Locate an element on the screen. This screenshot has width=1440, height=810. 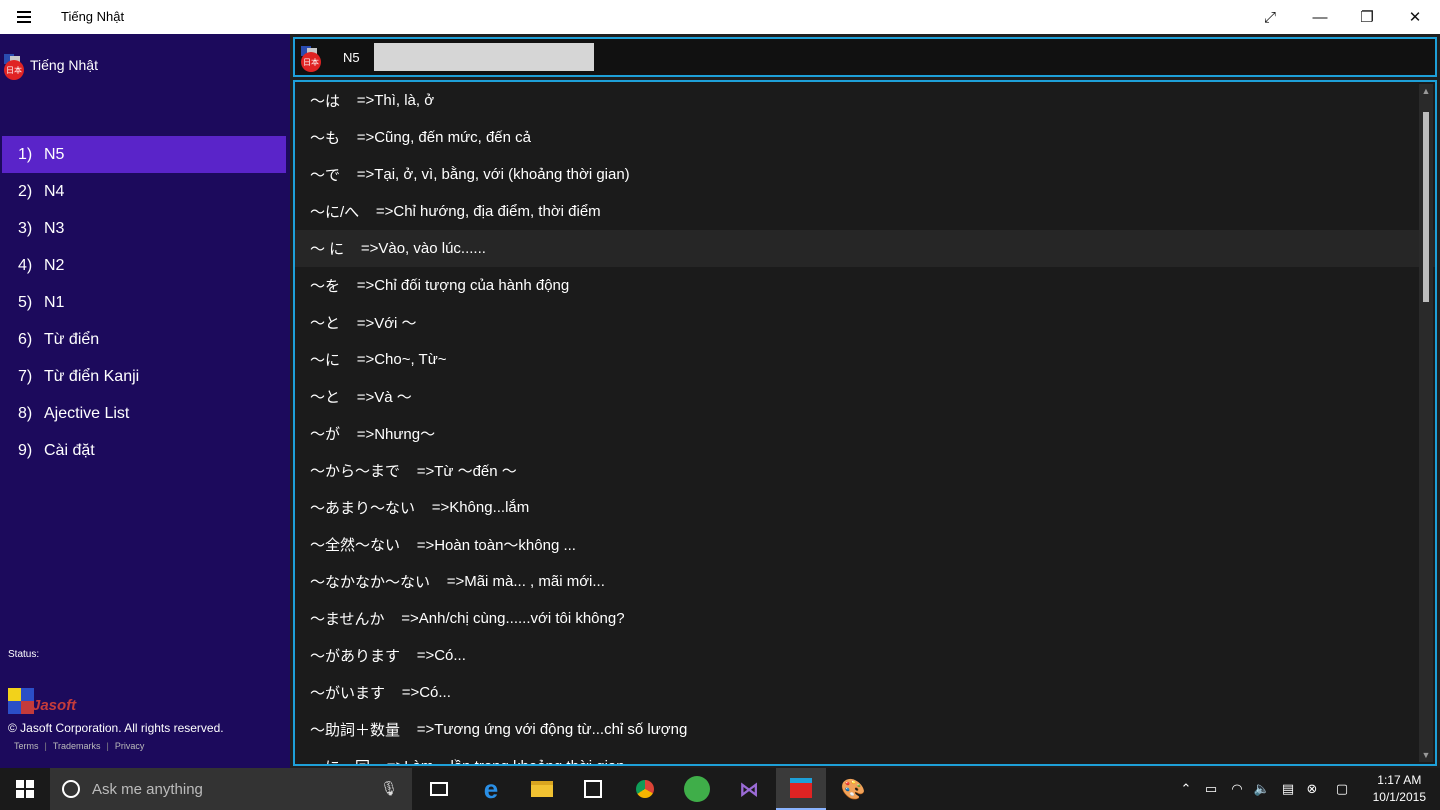
nav-item: 3) N3 is located at coordinates (144, 228).